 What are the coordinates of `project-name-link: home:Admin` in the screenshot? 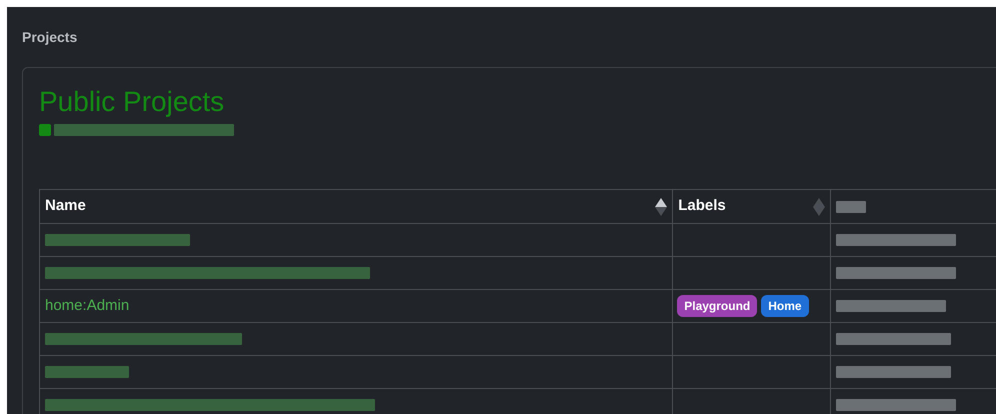 It's located at (87, 305).